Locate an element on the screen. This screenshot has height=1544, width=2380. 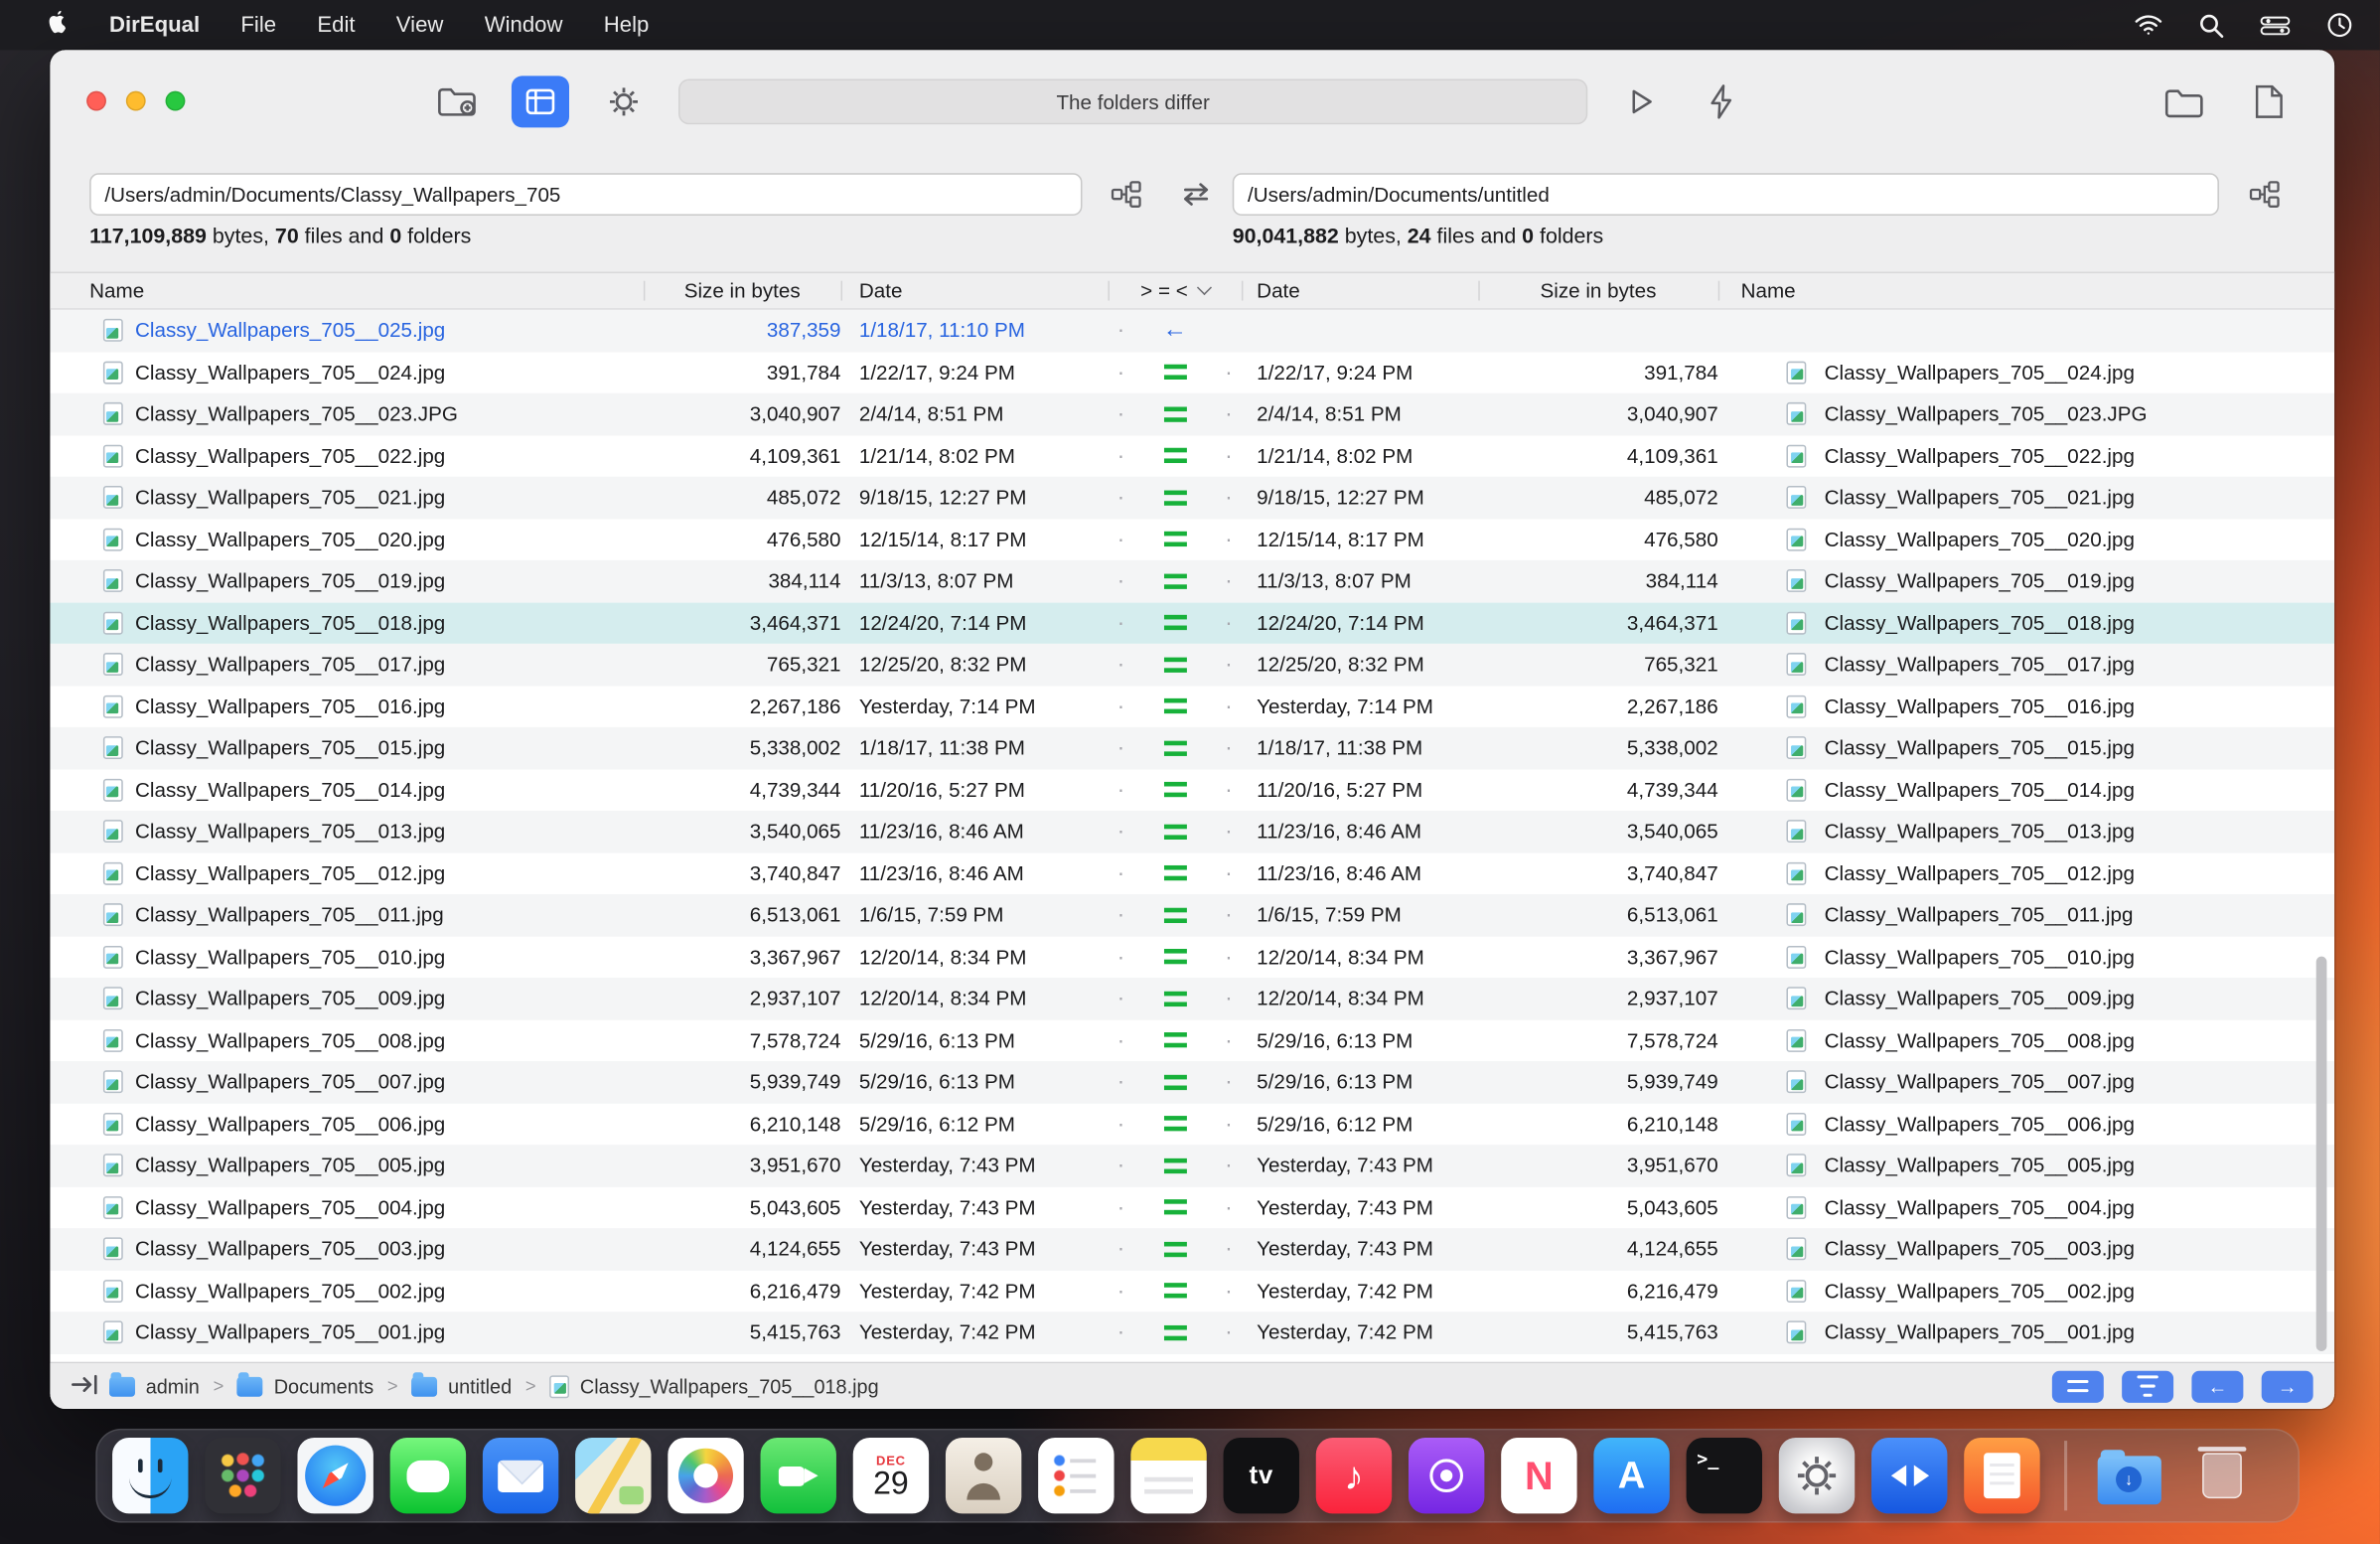
dock-calendar-icon: DEC 29 is located at coordinates (891, 1476).